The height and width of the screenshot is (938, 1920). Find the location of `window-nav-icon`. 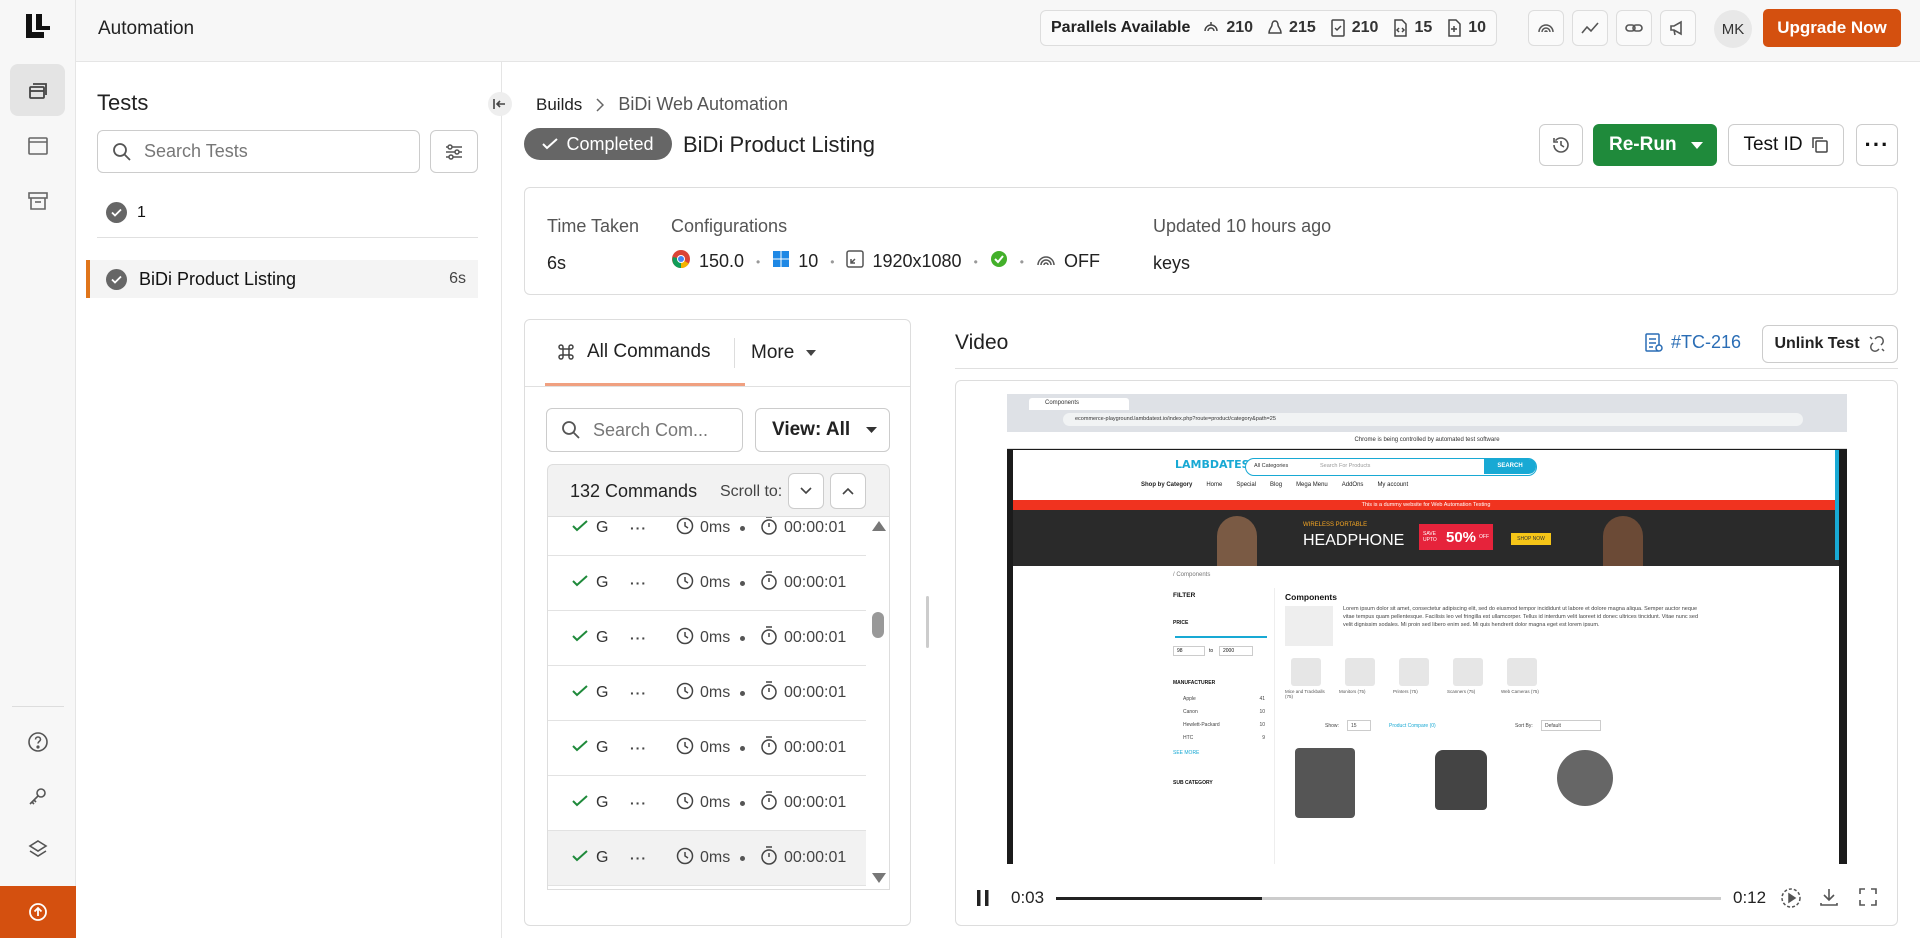

window-nav-icon is located at coordinates (37, 146).